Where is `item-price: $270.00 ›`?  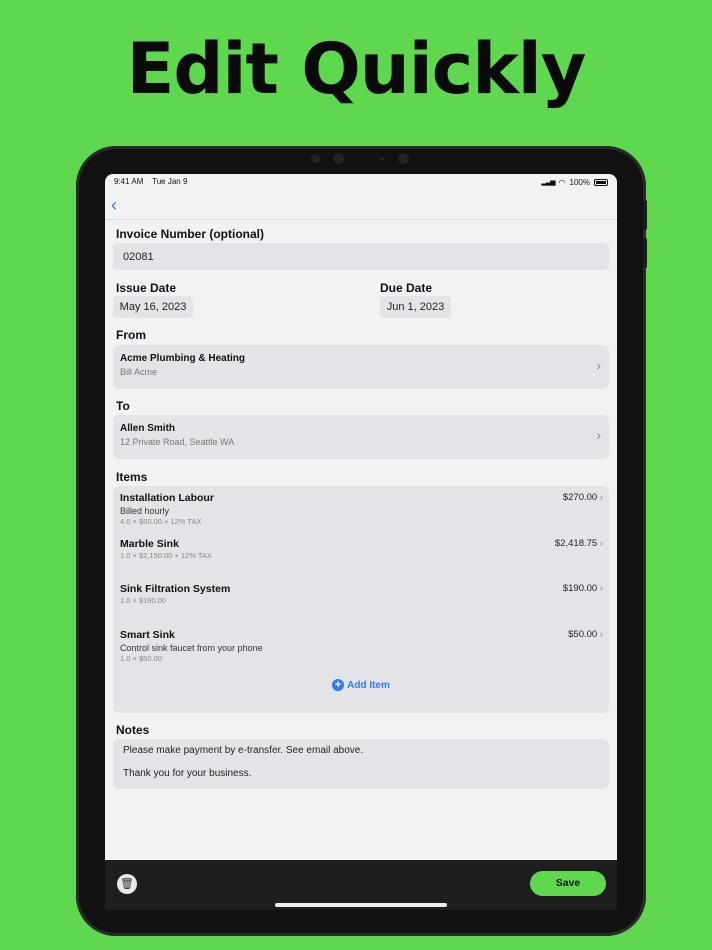
item-price: $270.00 › is located at coordinates (583, 497).